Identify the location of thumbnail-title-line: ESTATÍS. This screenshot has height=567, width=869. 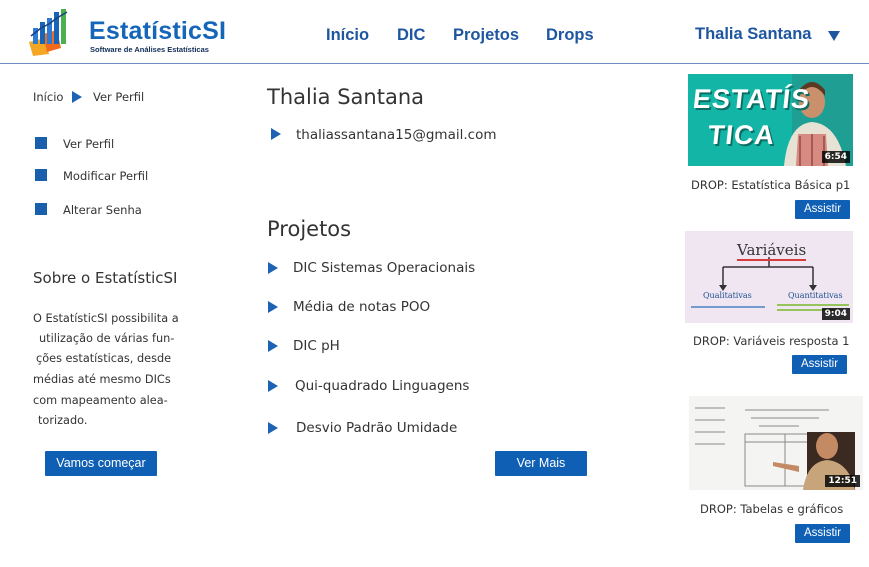
(751, 99).